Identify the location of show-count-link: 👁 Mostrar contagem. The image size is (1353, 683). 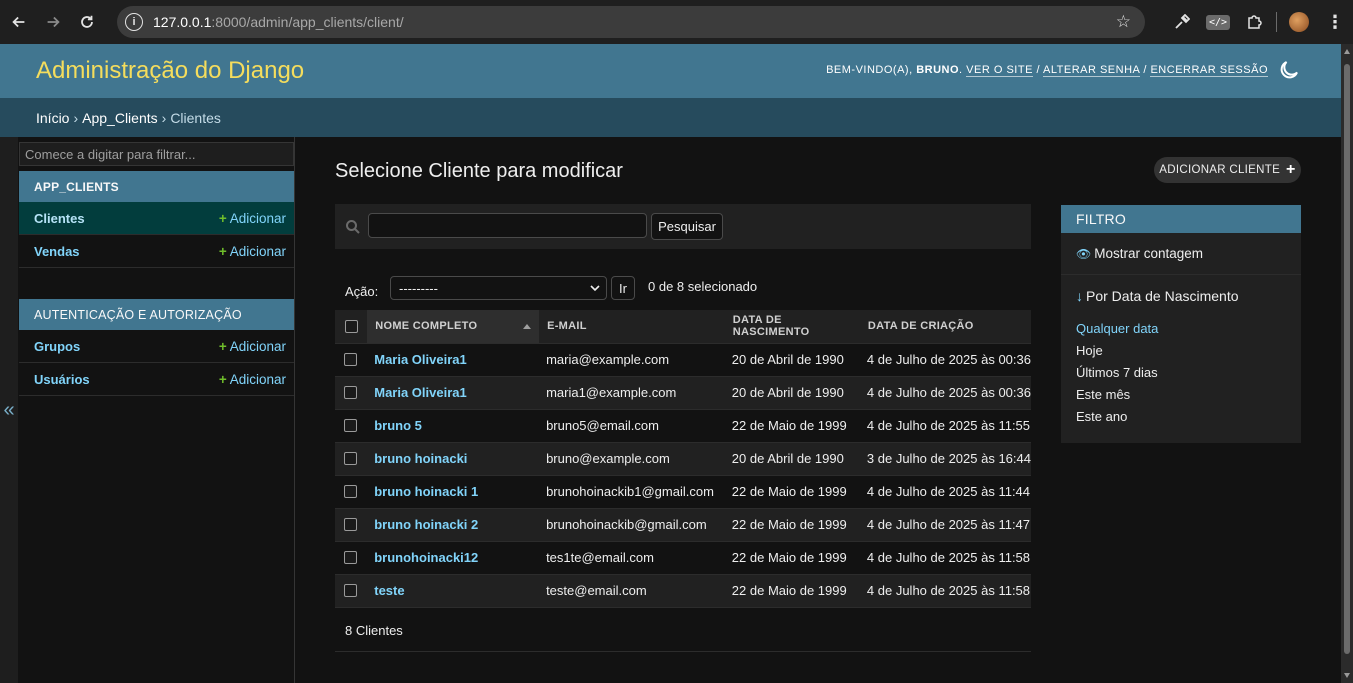
(1181, 254).